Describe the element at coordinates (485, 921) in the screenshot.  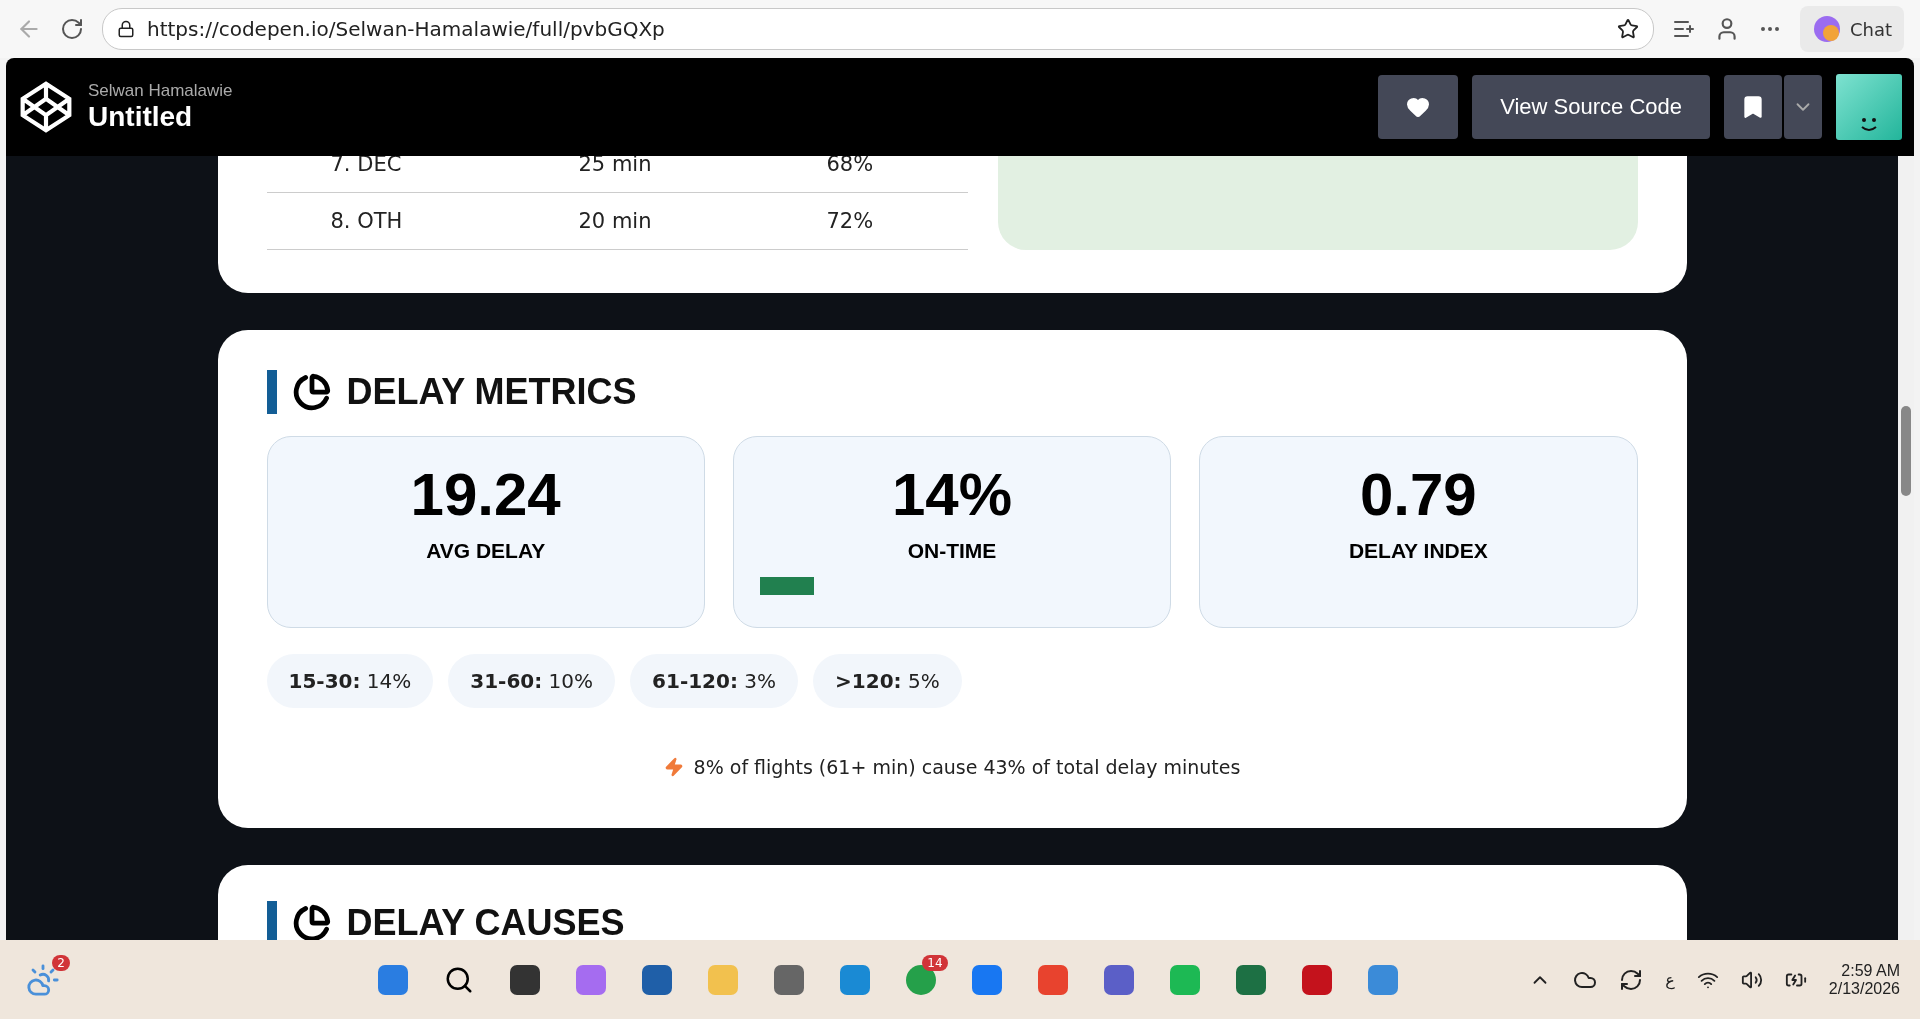
I see `section-title: DELAY CAUSES` at that location.